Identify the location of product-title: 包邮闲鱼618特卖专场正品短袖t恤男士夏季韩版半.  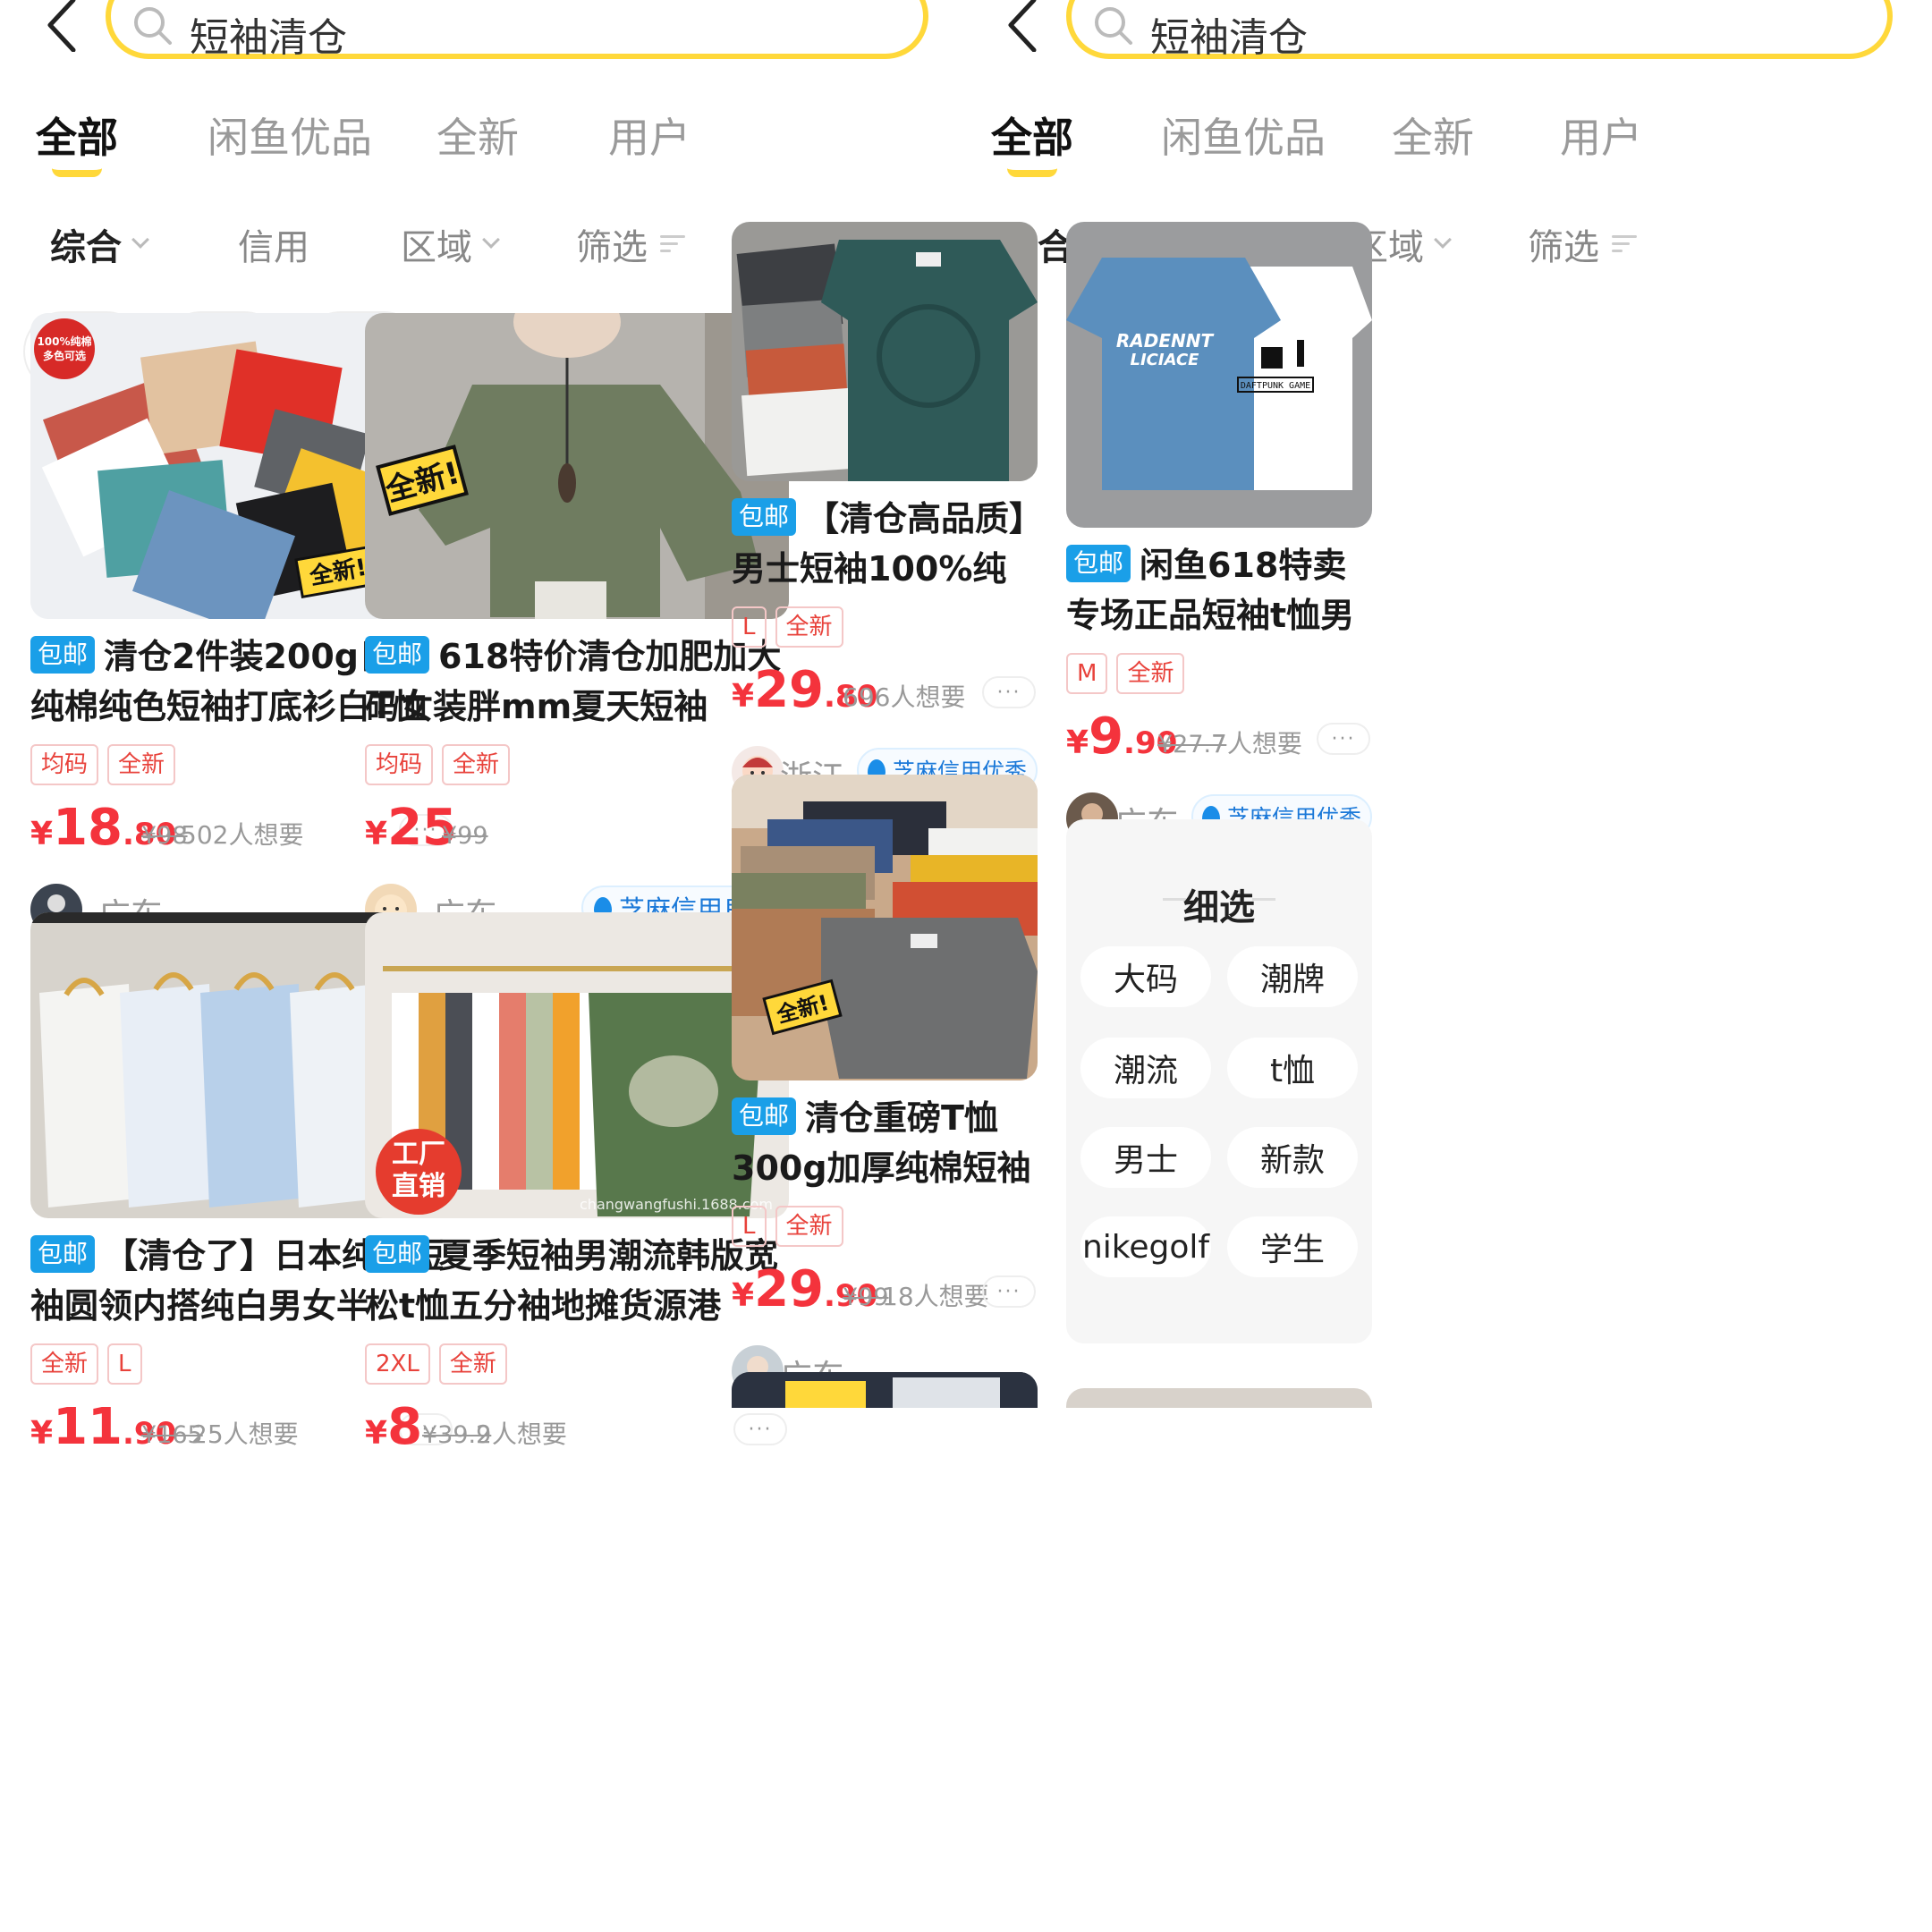
(1219, 590).